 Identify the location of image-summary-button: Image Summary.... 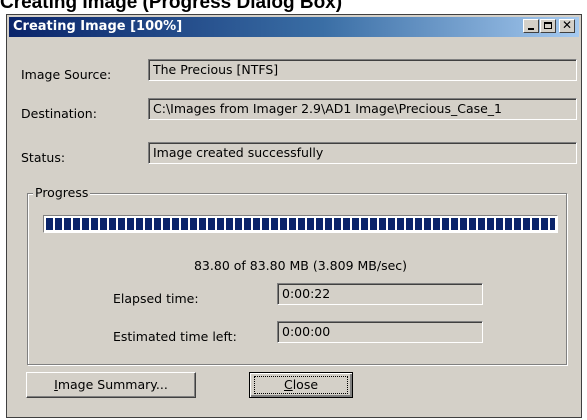
(111, 385).